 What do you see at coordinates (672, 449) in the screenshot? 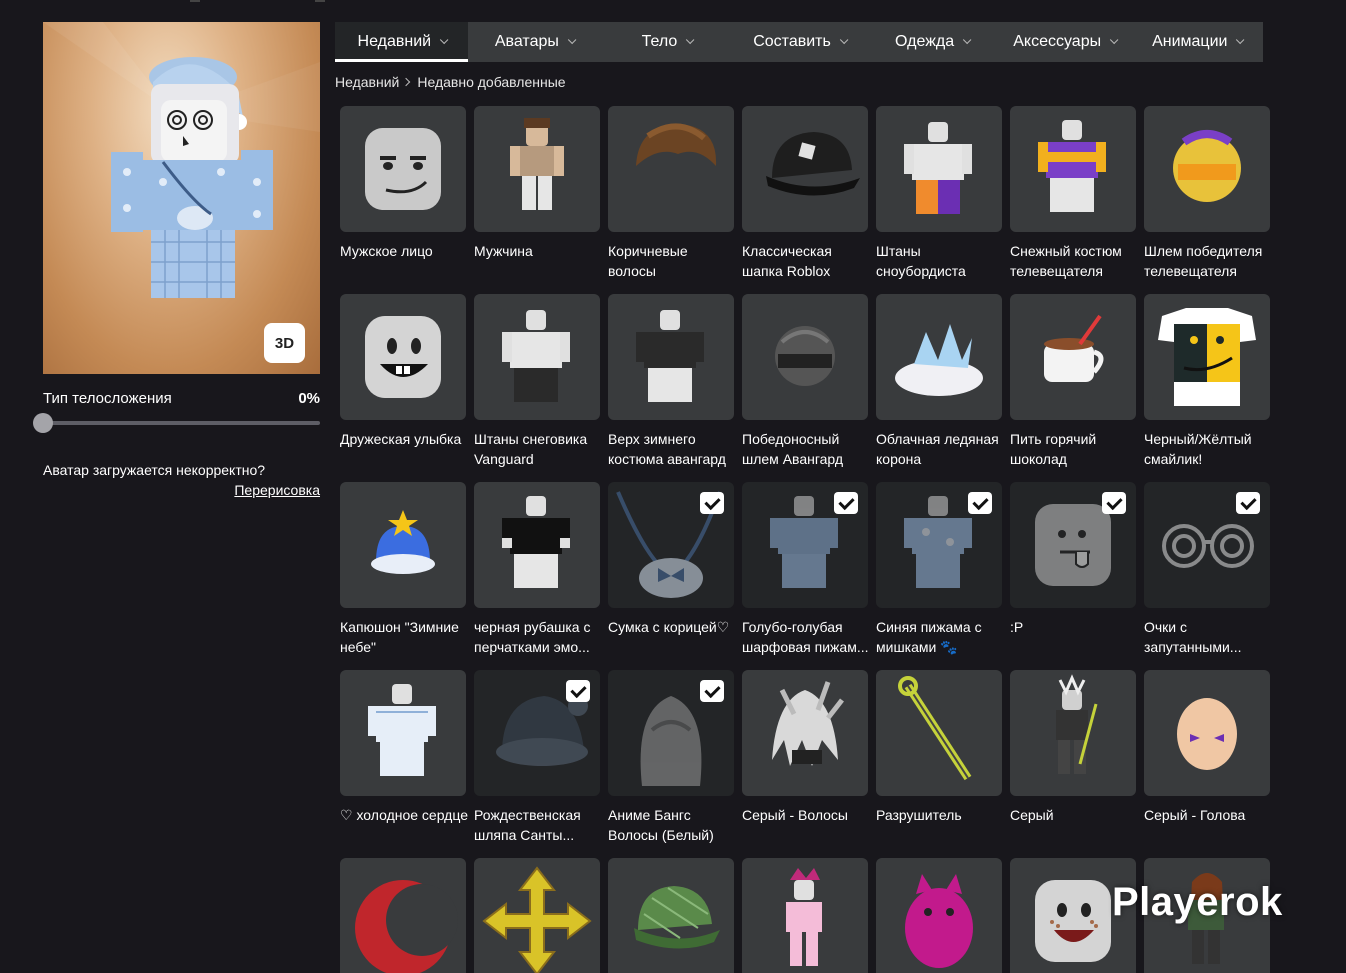
I see `item-name: Верх зимнего костюма авангард` at bounding box center [672, 449].